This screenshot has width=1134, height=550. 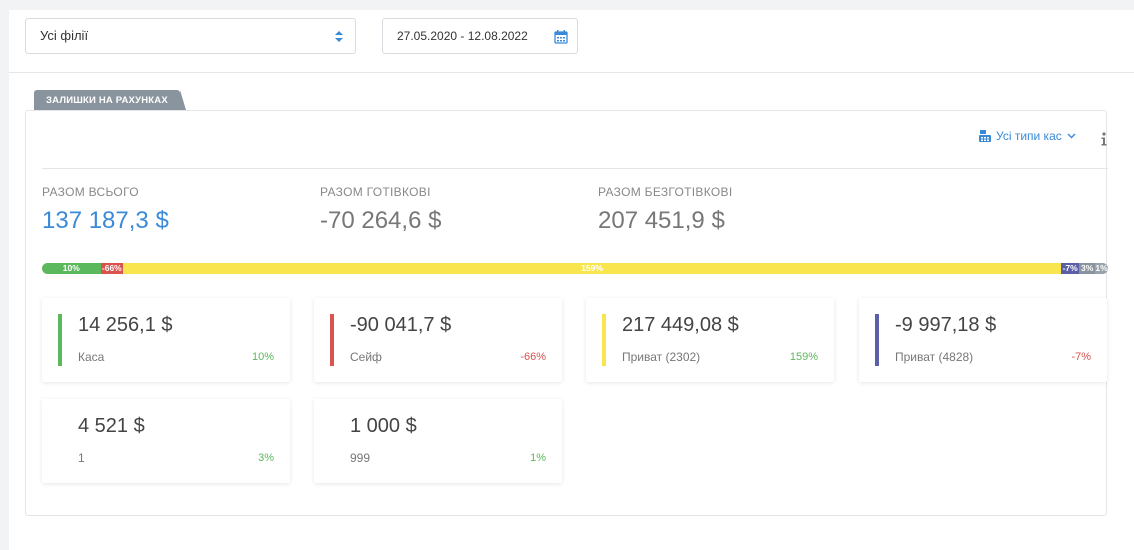 I want to click on account-card: 1 000 $ 999 1%, so click(x=438, y=441).